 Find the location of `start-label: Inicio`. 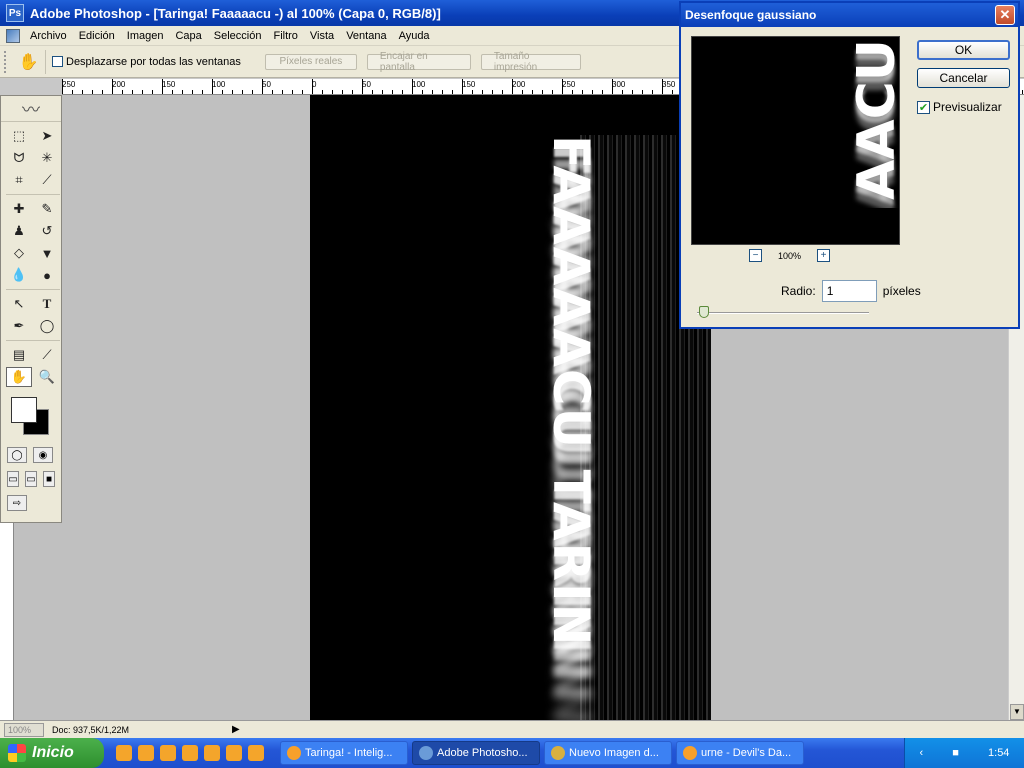

start-label: Inicio is located at coordinates (53, 752).